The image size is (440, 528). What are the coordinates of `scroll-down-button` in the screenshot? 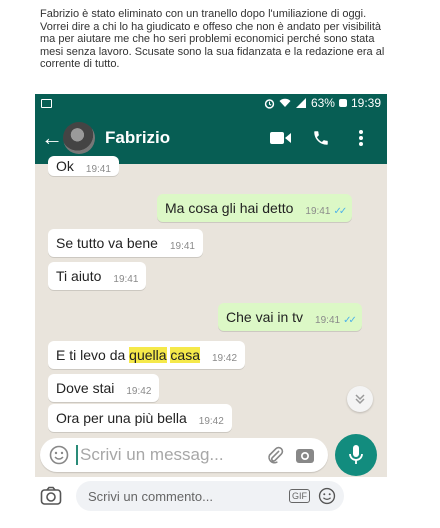 It's located at (360, 399).